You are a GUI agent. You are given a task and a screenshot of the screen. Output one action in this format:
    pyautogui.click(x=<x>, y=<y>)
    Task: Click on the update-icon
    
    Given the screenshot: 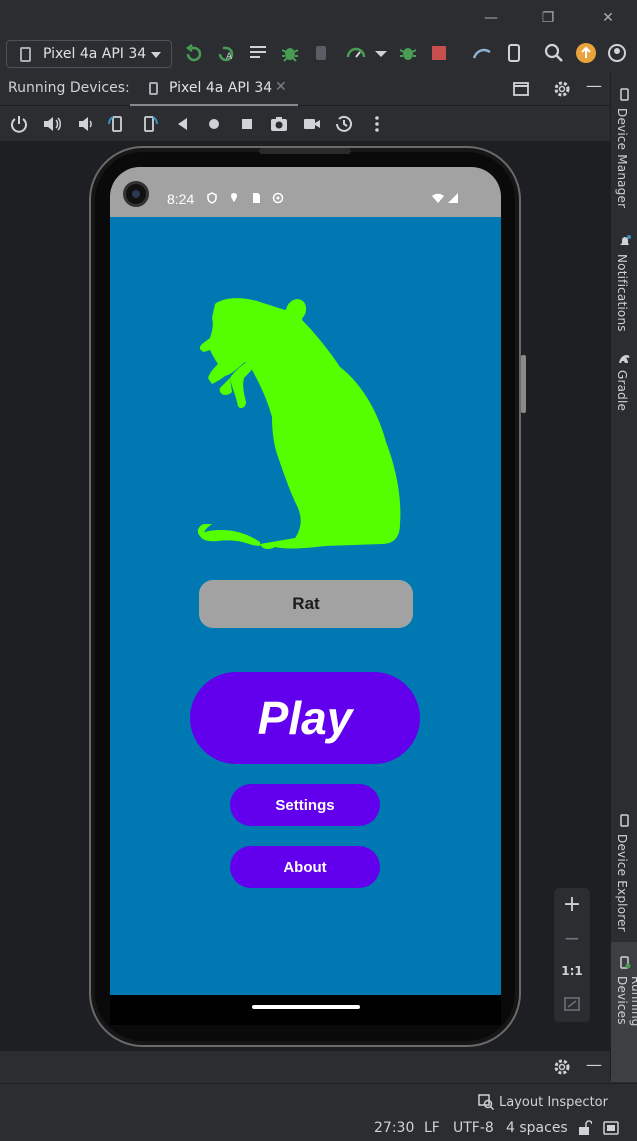 What is the action you would take?
    pyautogui.click(x=586, y=53)
    